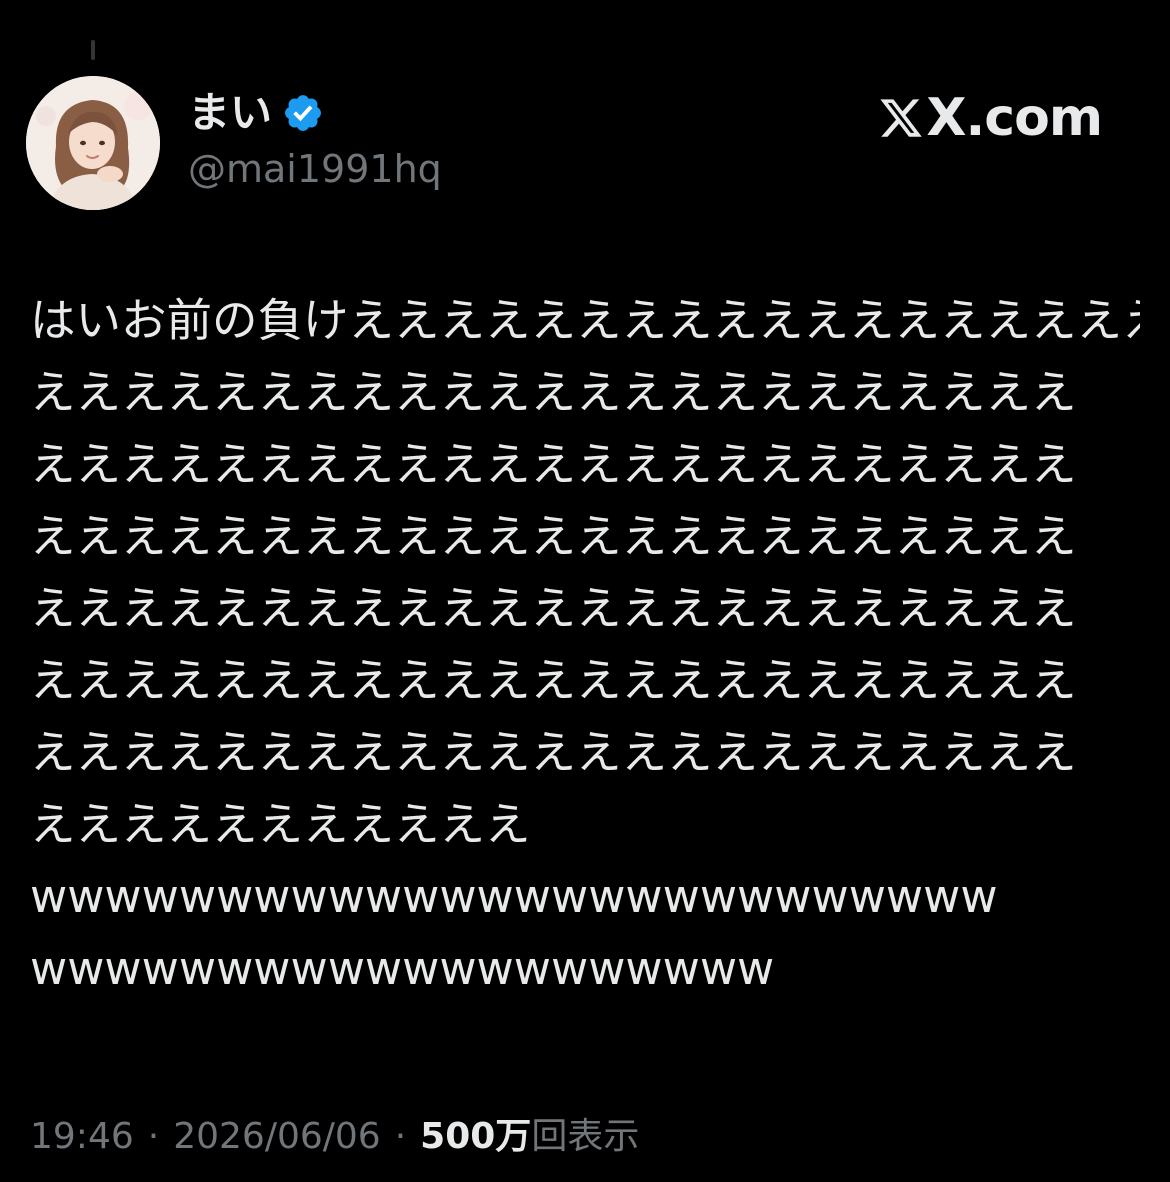  What do you see at coordinates (280, 824) in the screenshot?
I see `tweet-text-line: えええええええええええ` at bounding box center [280, 824].